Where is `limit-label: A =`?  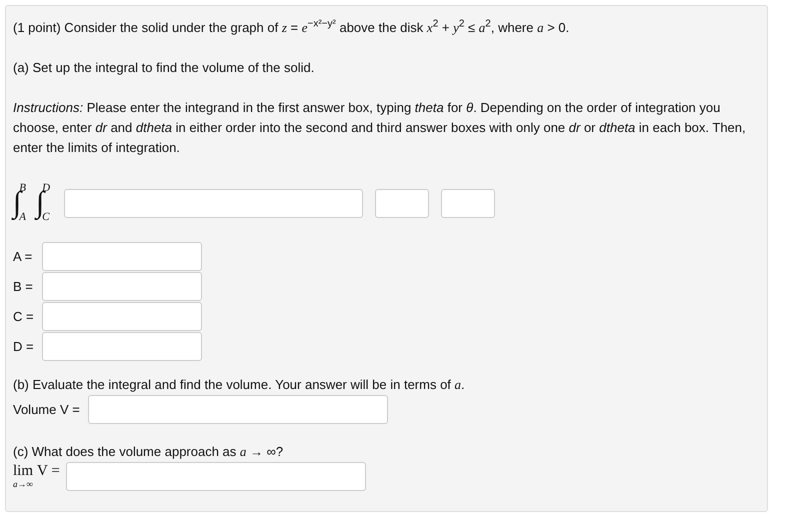
limit-label: A = is located at coordinates (23, 256).